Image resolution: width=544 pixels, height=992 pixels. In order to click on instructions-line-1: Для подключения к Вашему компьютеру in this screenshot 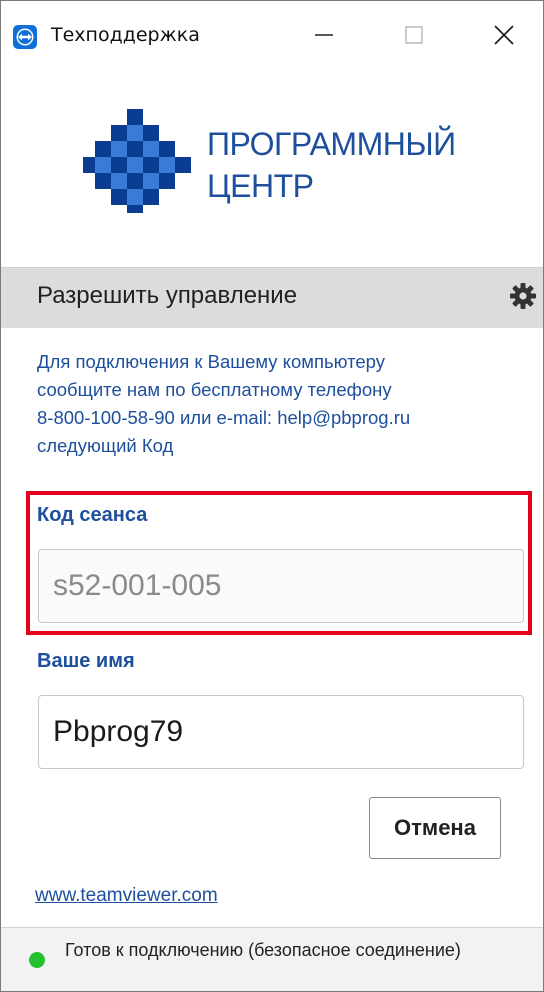, I will do `click(211, 361)`.